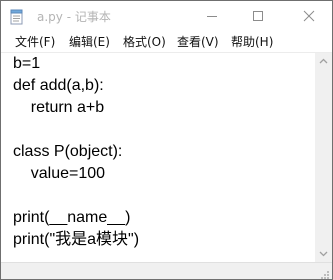  I want to click on vertical-scrollbar, so click(323, 157).